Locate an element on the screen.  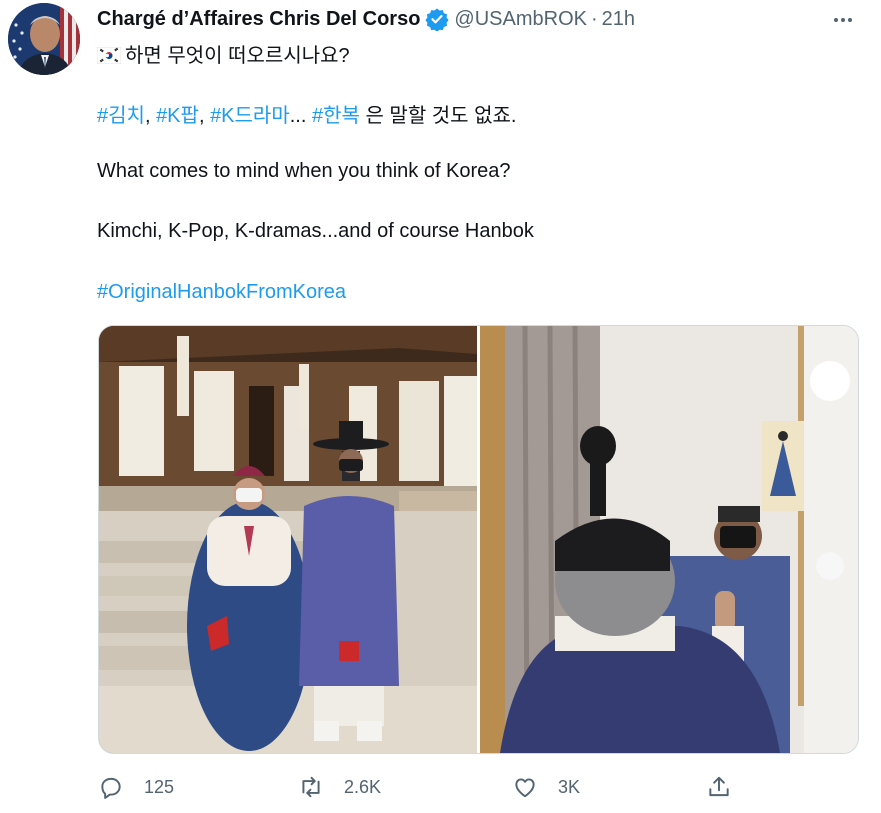
author-name: Chargé d’Affaires Chris Del Corso is located at coordinates (258, 19).